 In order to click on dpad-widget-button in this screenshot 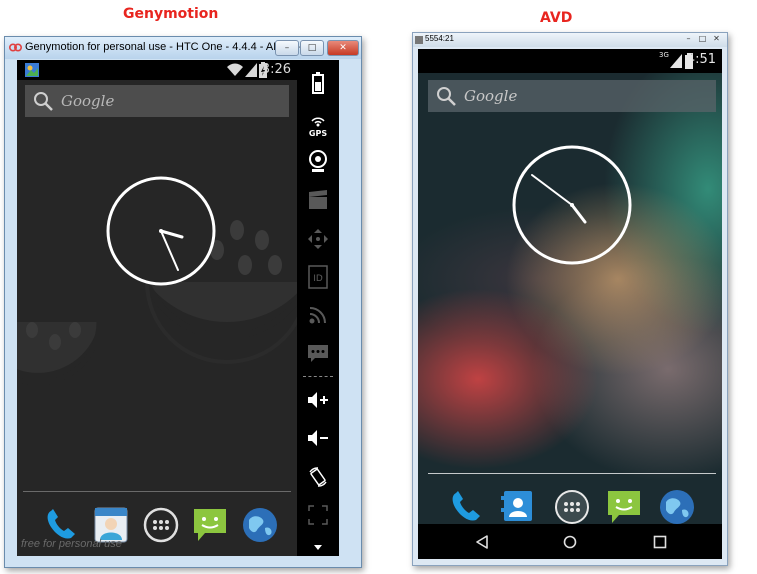, I will do `click(318, 239)`.